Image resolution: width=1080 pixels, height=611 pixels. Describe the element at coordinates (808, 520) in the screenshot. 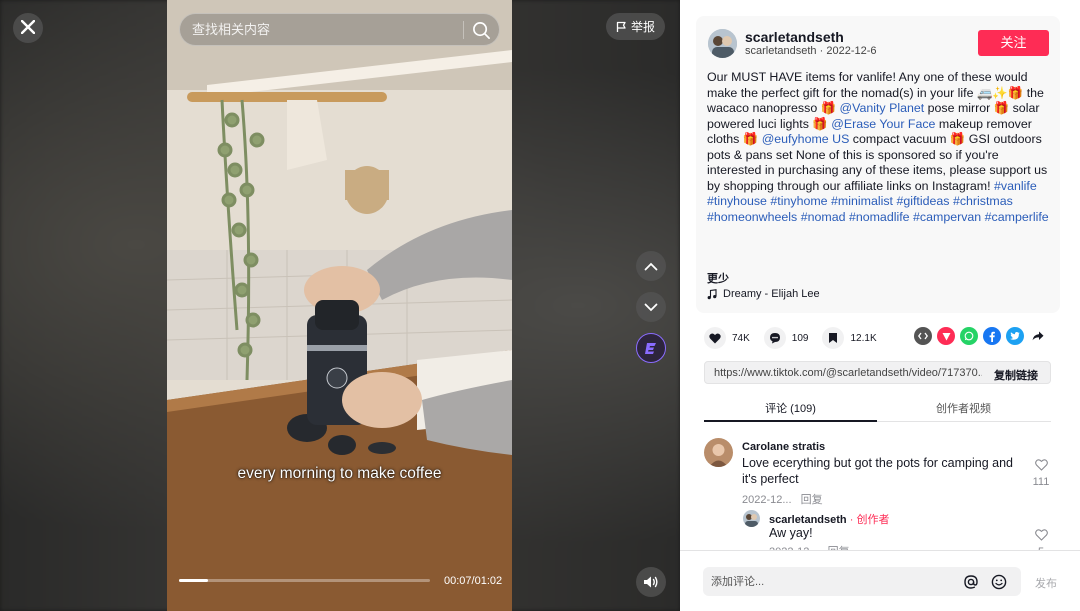

I see `reply-author-name: scarletandseth` at that location.